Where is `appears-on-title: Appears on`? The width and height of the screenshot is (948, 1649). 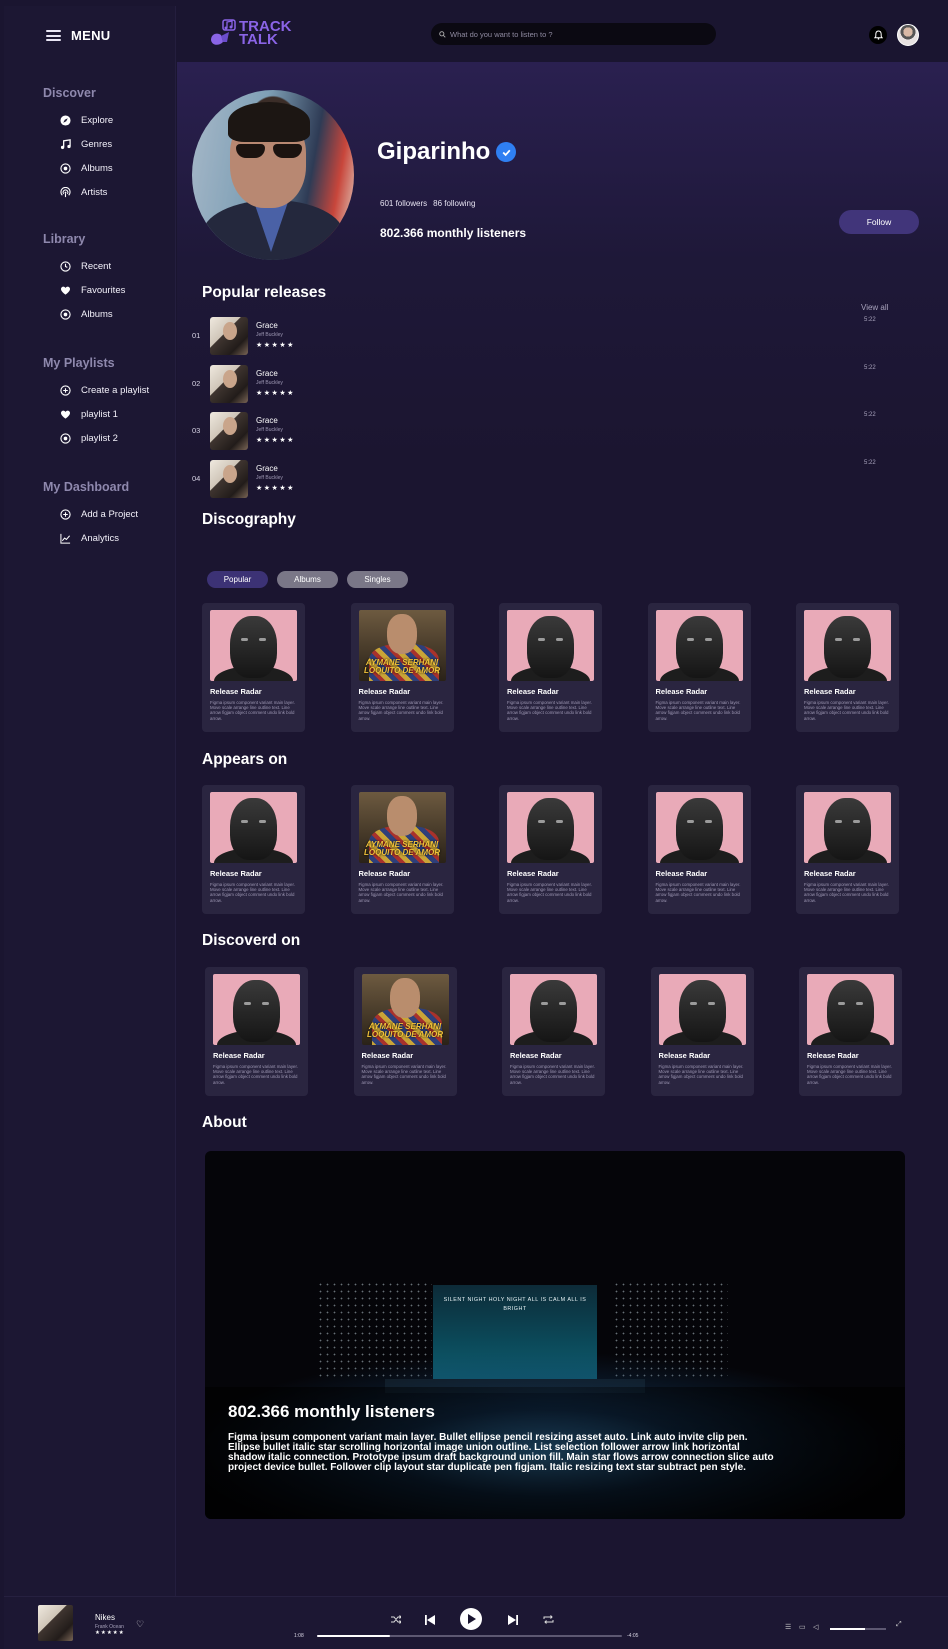 appears-on-title: Appears on is located at coordinates (245, 759).